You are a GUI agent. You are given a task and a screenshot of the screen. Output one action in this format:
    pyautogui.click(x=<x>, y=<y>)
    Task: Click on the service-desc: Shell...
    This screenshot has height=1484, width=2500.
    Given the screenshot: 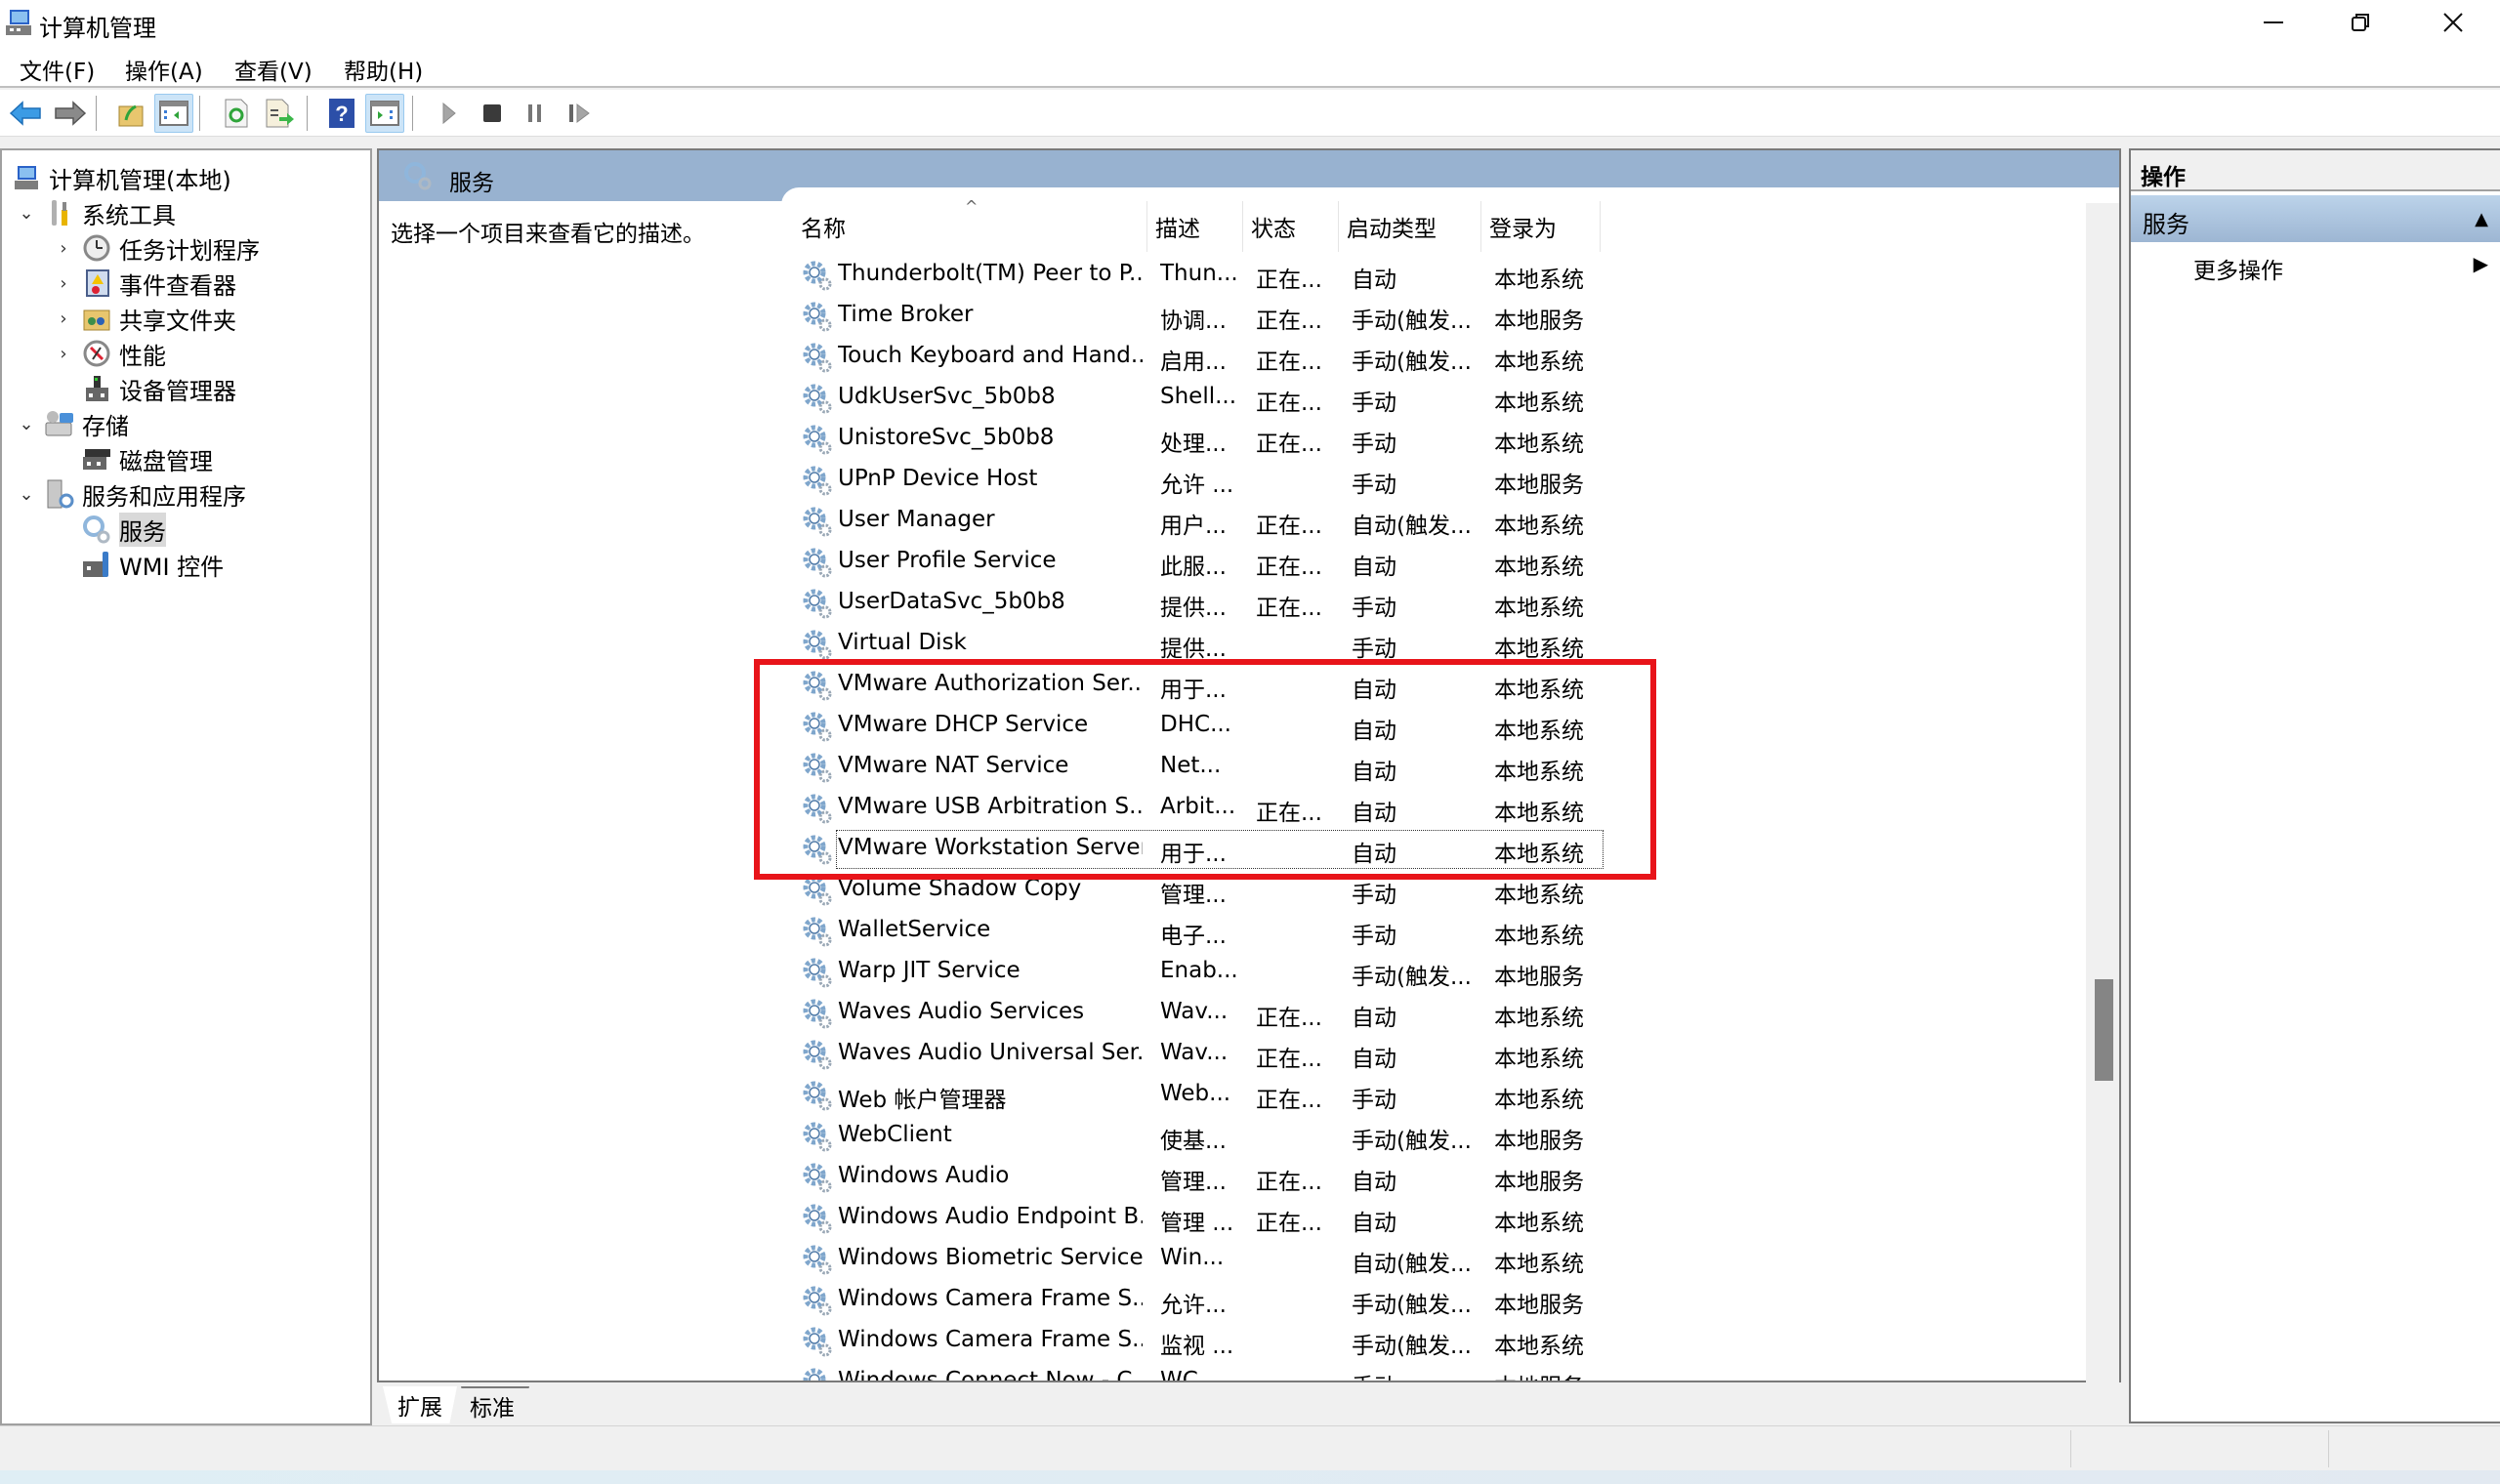 What is the action you would take?
    pyautogui.click(x=1199, y=397)
    